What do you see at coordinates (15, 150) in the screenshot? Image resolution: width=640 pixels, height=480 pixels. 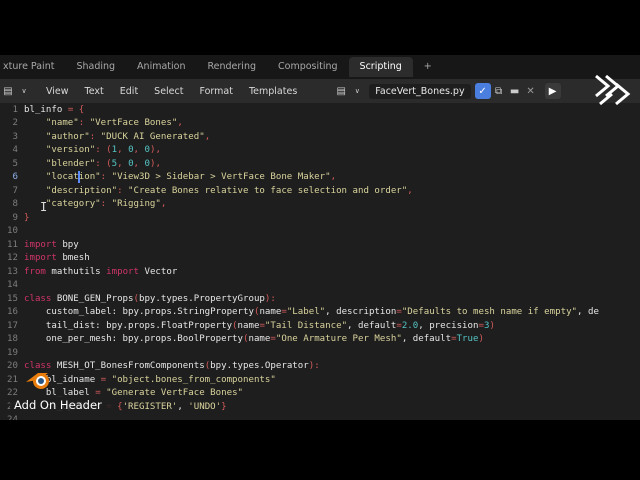 I see `line-number: 4` at bounding box center [15, 150].